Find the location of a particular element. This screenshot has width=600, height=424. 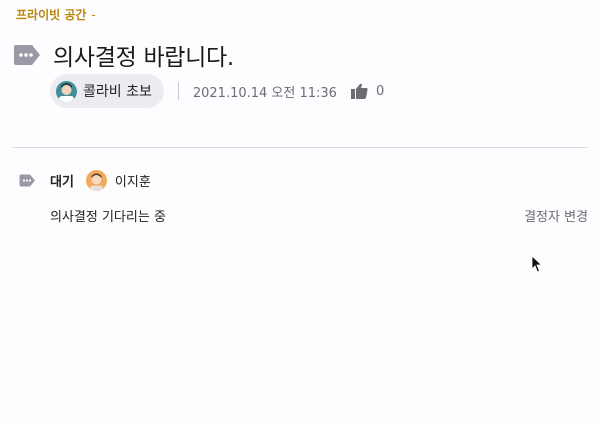

thumbs-up-icon is located at coordinates (359, 91).